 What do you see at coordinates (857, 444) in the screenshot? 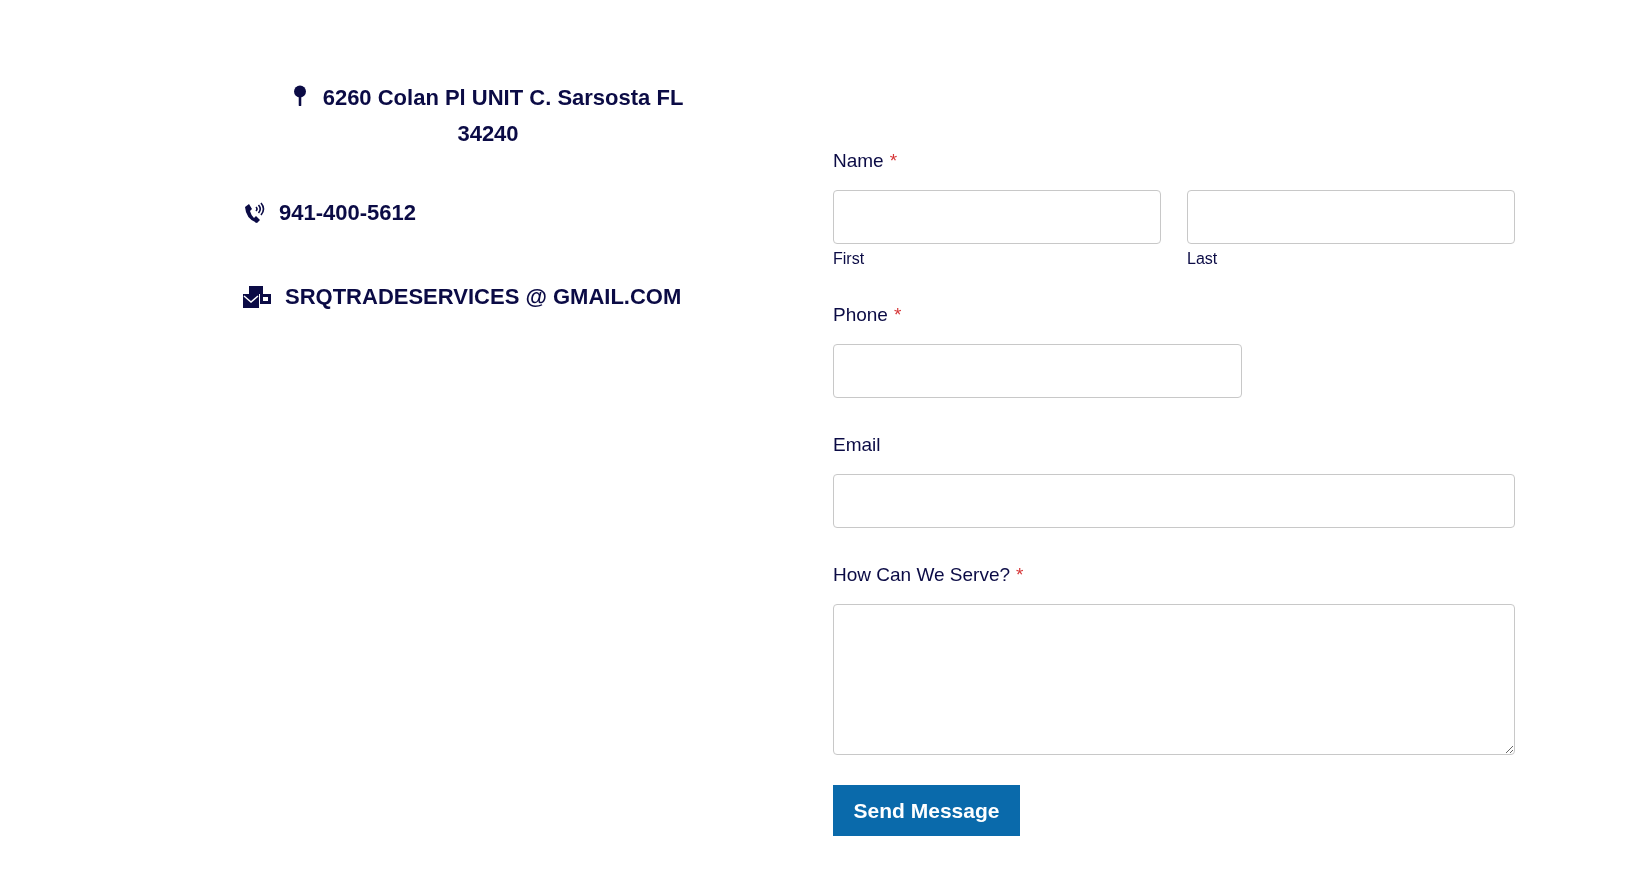
I see `field-label: Email` at bounding box center [857, 444].